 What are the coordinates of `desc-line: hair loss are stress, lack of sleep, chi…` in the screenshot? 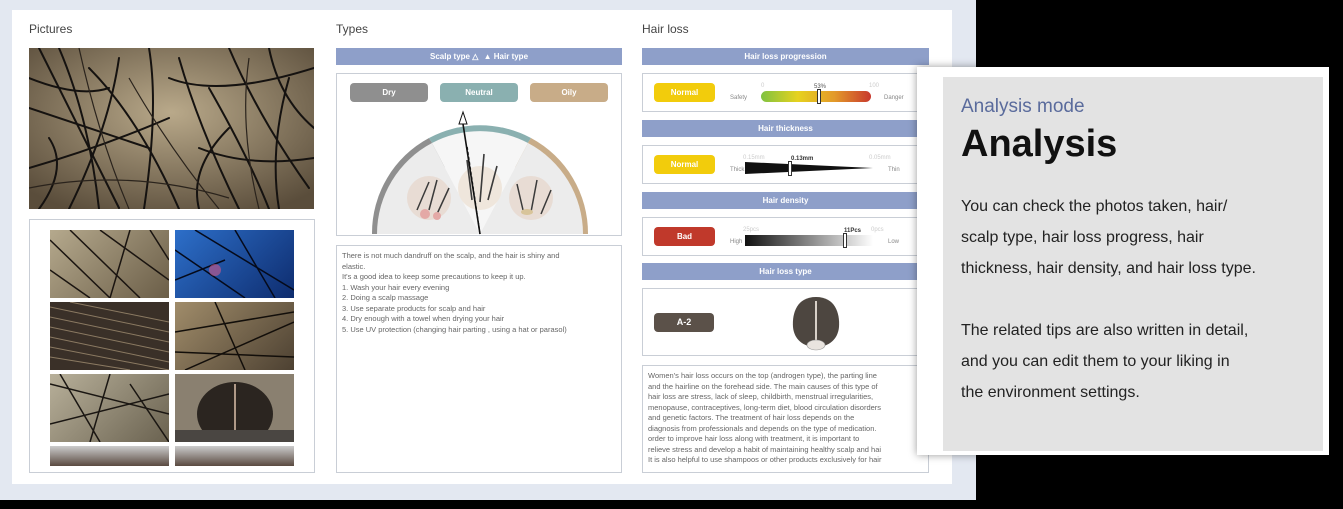 It's located at (761, 396).